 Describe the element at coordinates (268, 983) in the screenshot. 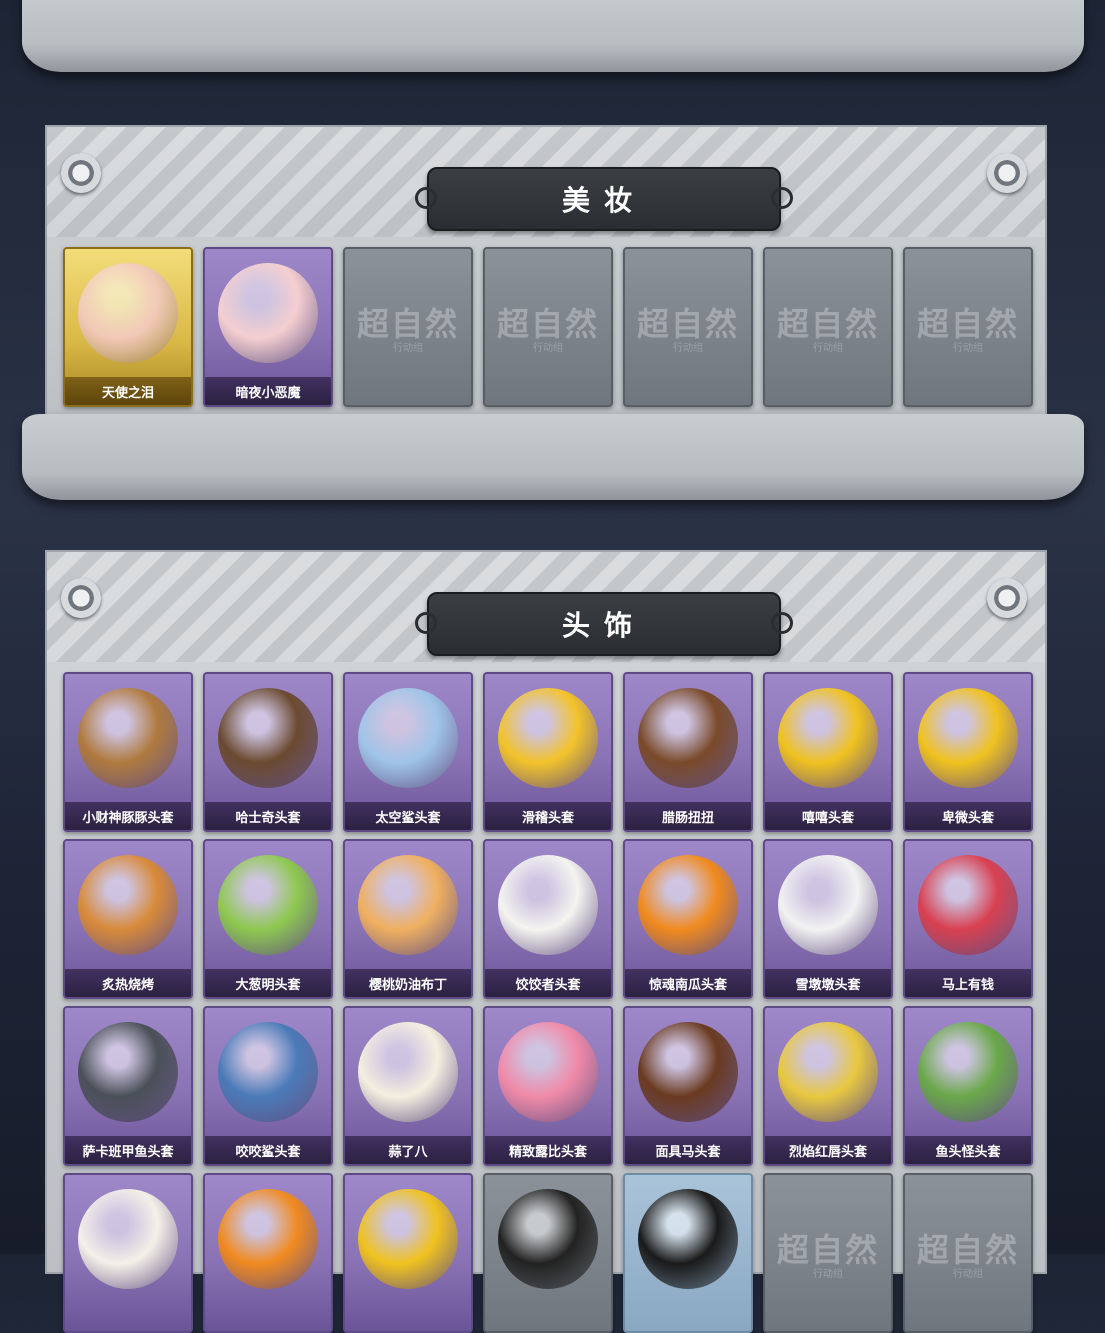

I see `item-label: 大葱明头套` at that location.